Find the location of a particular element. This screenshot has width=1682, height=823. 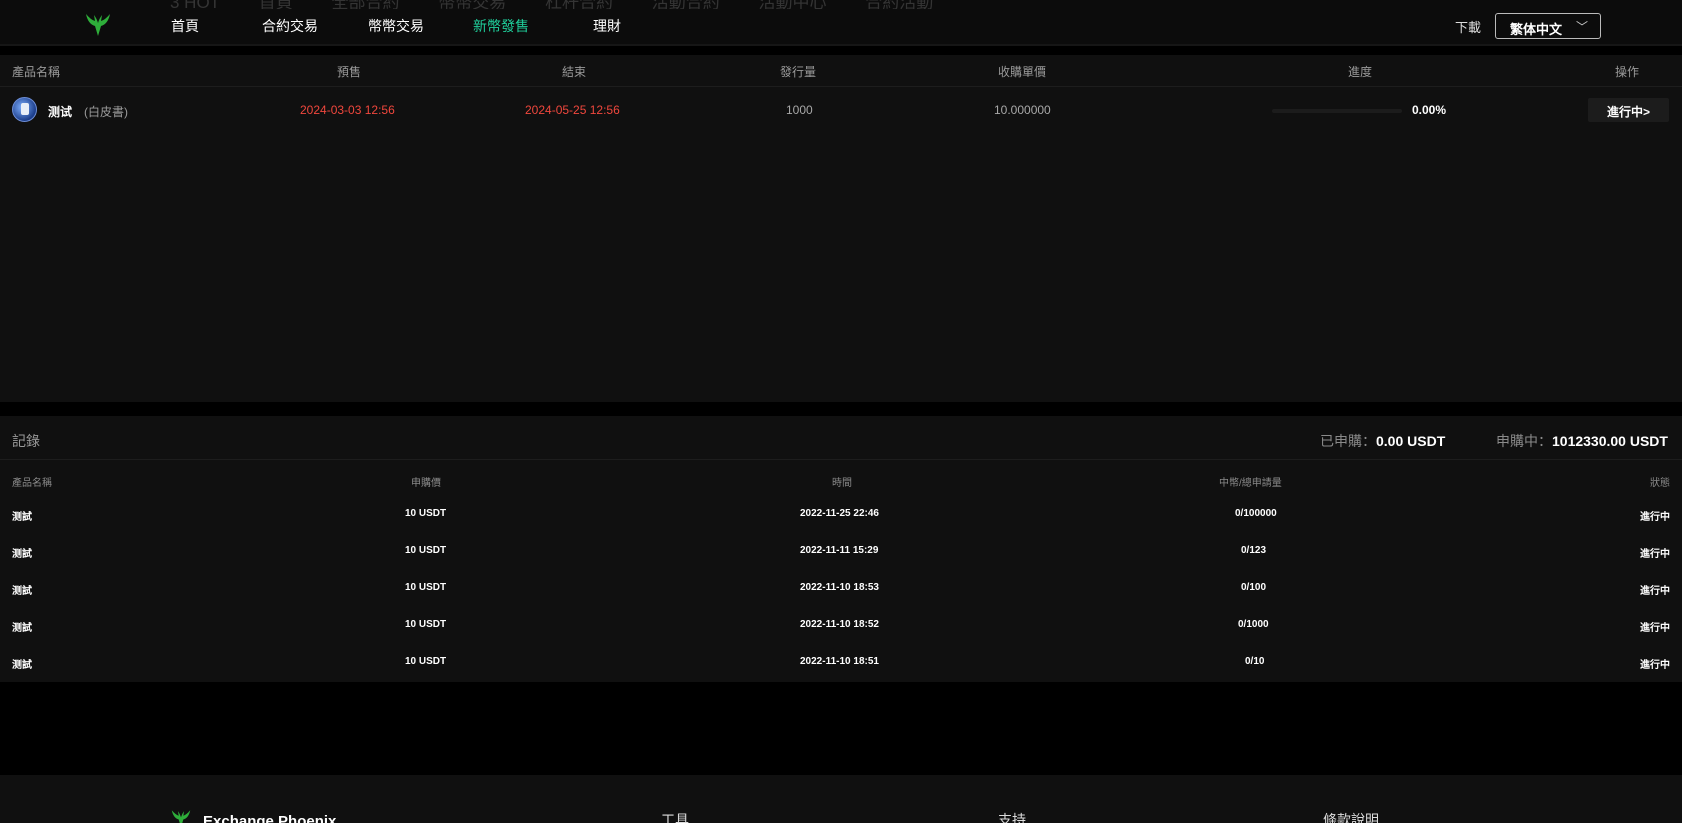

ghost-nav-item: 幣幣交易 is located at coordinates (472, 4).